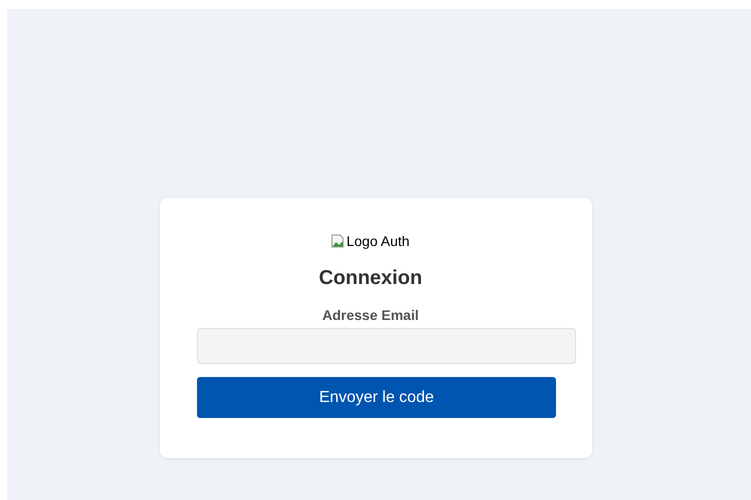 This screenshot has height=500, width=751. What do you see at coordinates (338, 241) in the screenshot?
I see `broken-image-icon` at bounding box center [338, 241].